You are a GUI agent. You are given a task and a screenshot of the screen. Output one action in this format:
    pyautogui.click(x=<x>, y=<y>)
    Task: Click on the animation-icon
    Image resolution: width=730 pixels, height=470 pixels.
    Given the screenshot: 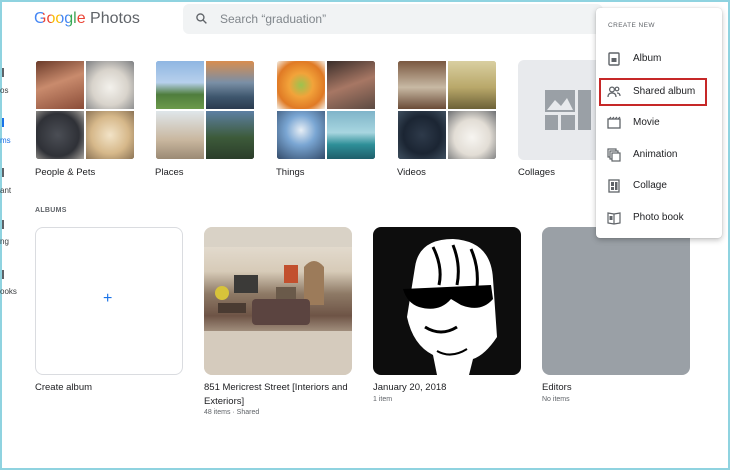 What is the action you would take?
    pyautogui.click(x=614, y=155)
    